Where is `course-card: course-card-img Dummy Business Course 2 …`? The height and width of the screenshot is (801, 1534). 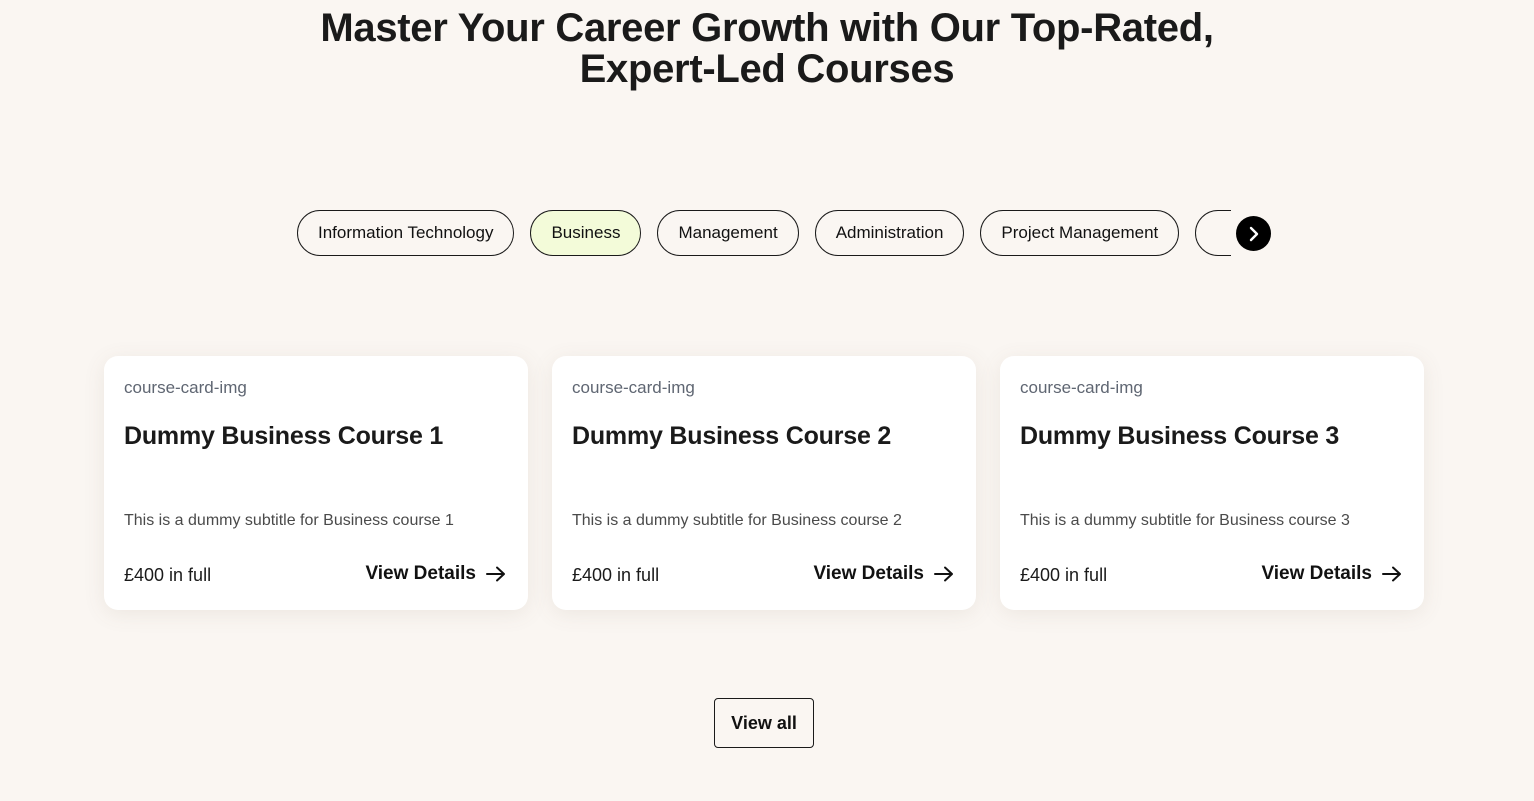
course-card: course-card-img Dummy Business Course 2 … is located at coordinates (764, 483).